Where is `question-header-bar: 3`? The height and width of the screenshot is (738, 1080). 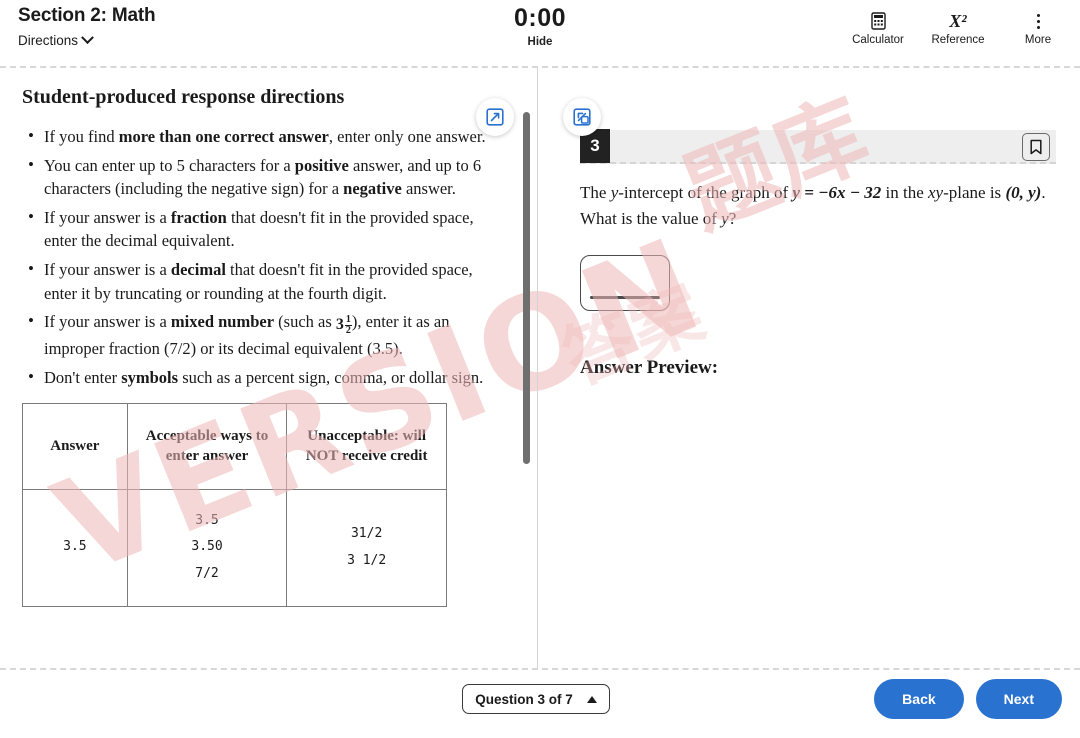
question-header-bar: 3 is located at coordinates (818, 146).